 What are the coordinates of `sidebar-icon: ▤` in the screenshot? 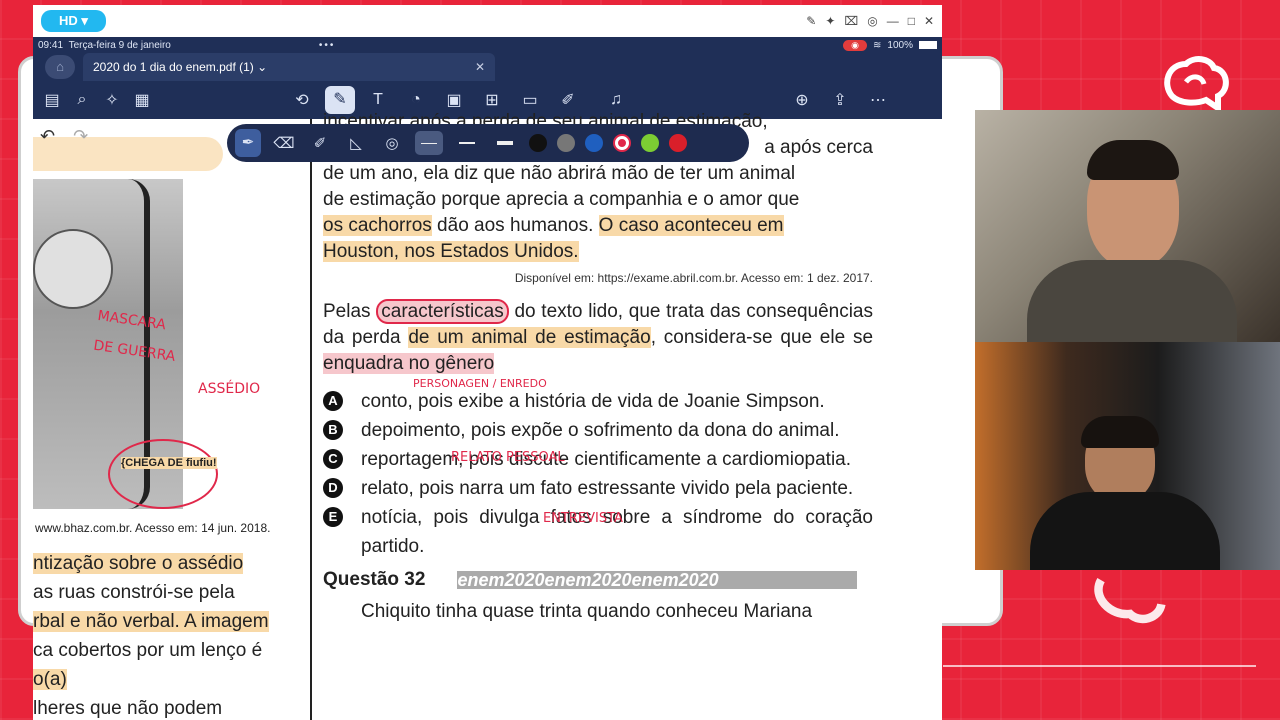 It's located at (52, 100).